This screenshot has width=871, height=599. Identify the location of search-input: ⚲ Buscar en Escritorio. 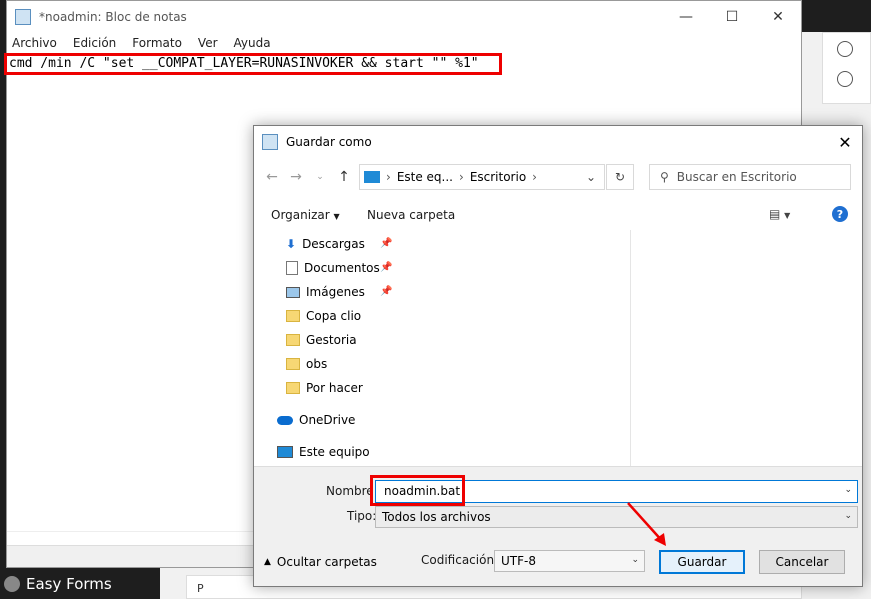
(750, 177).